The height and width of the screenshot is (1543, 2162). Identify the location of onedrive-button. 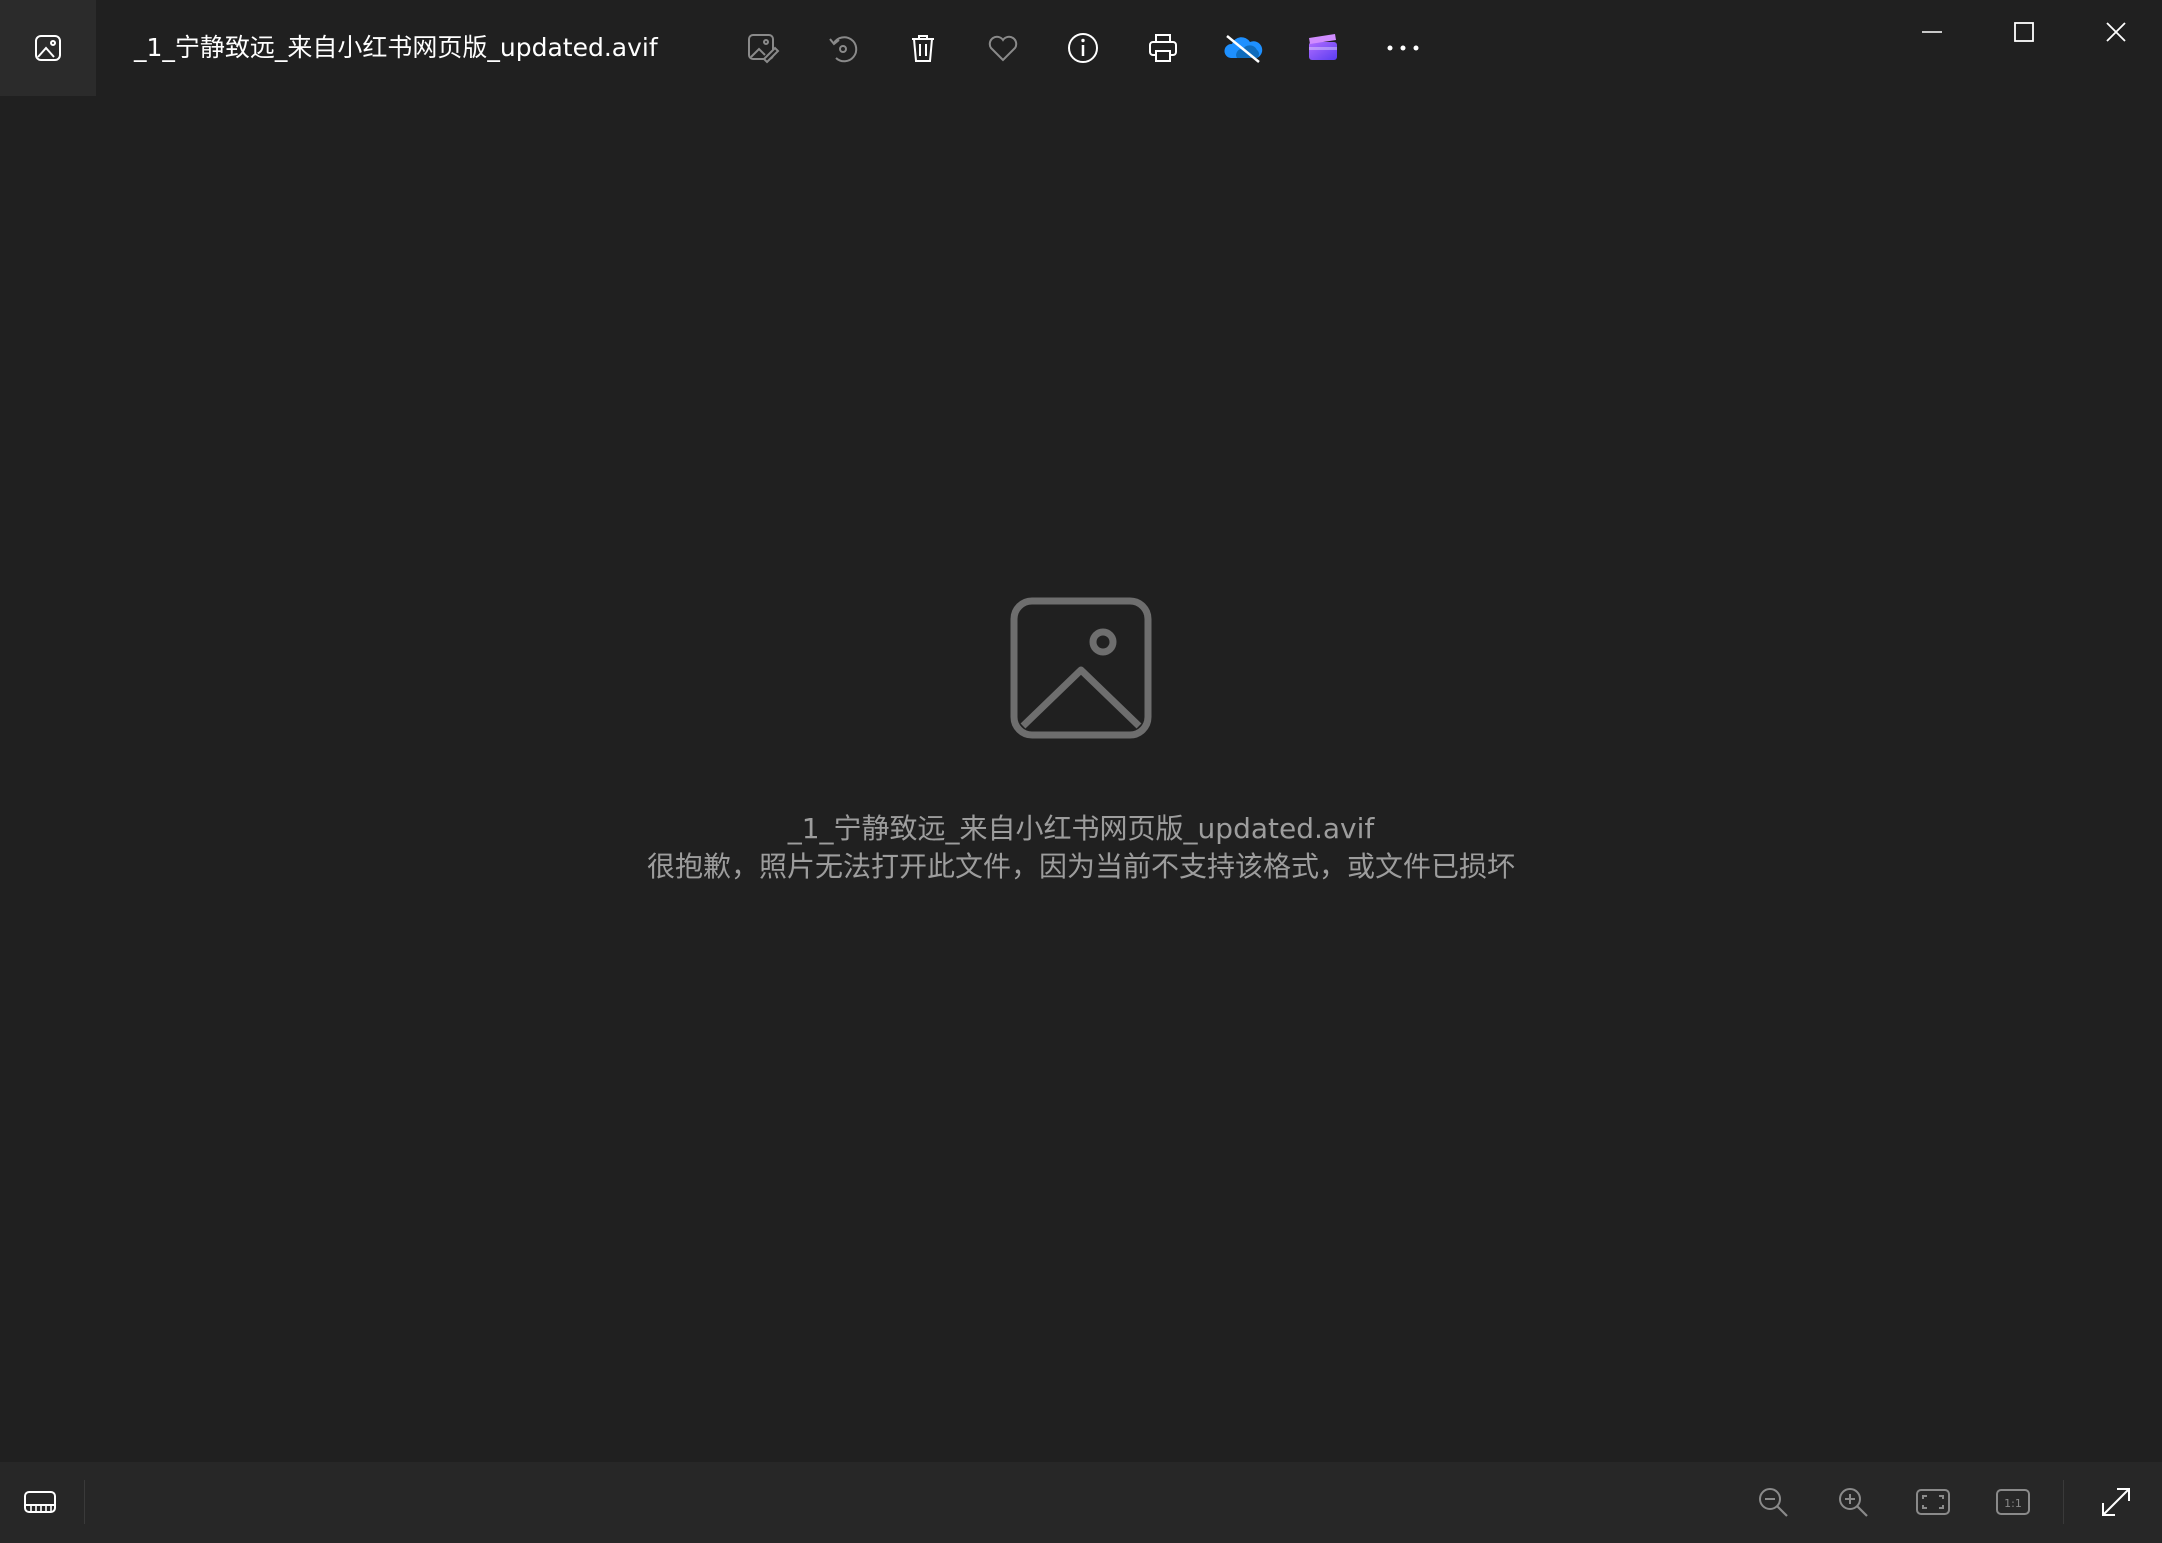
(1243, 48).